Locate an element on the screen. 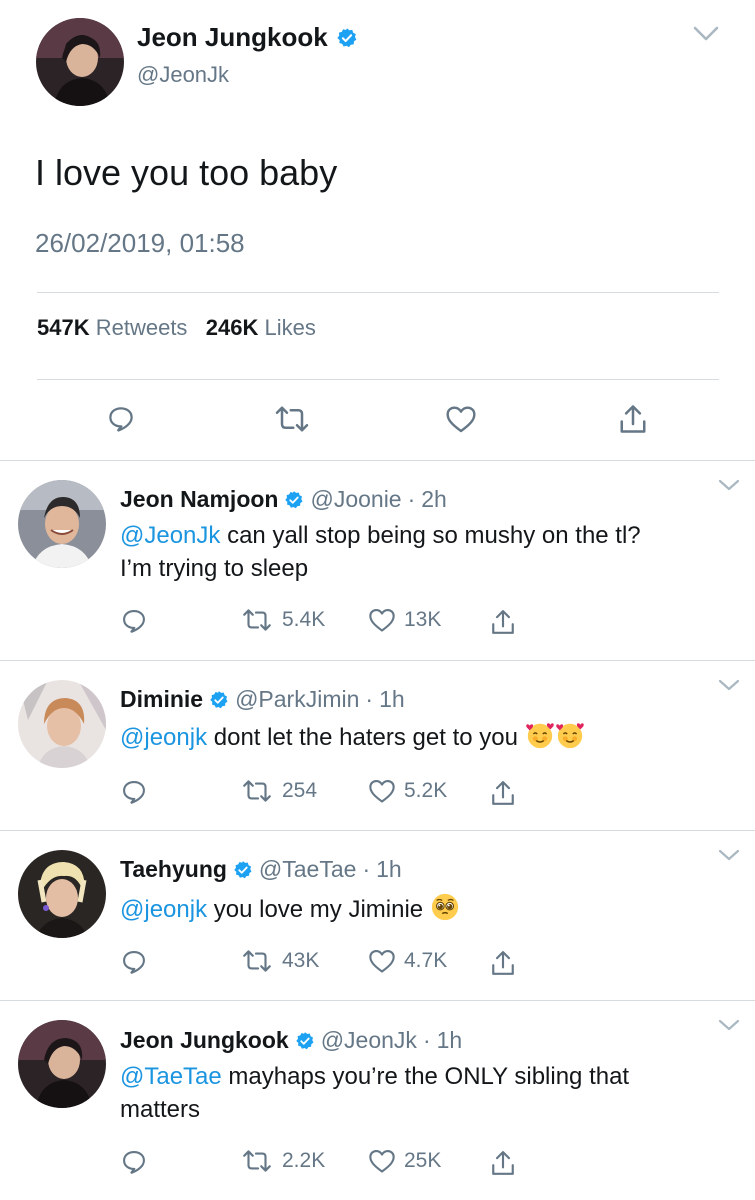 This screenshot has height=1200, width=755. likes-label: Likes is located at coordinates (290, 327).